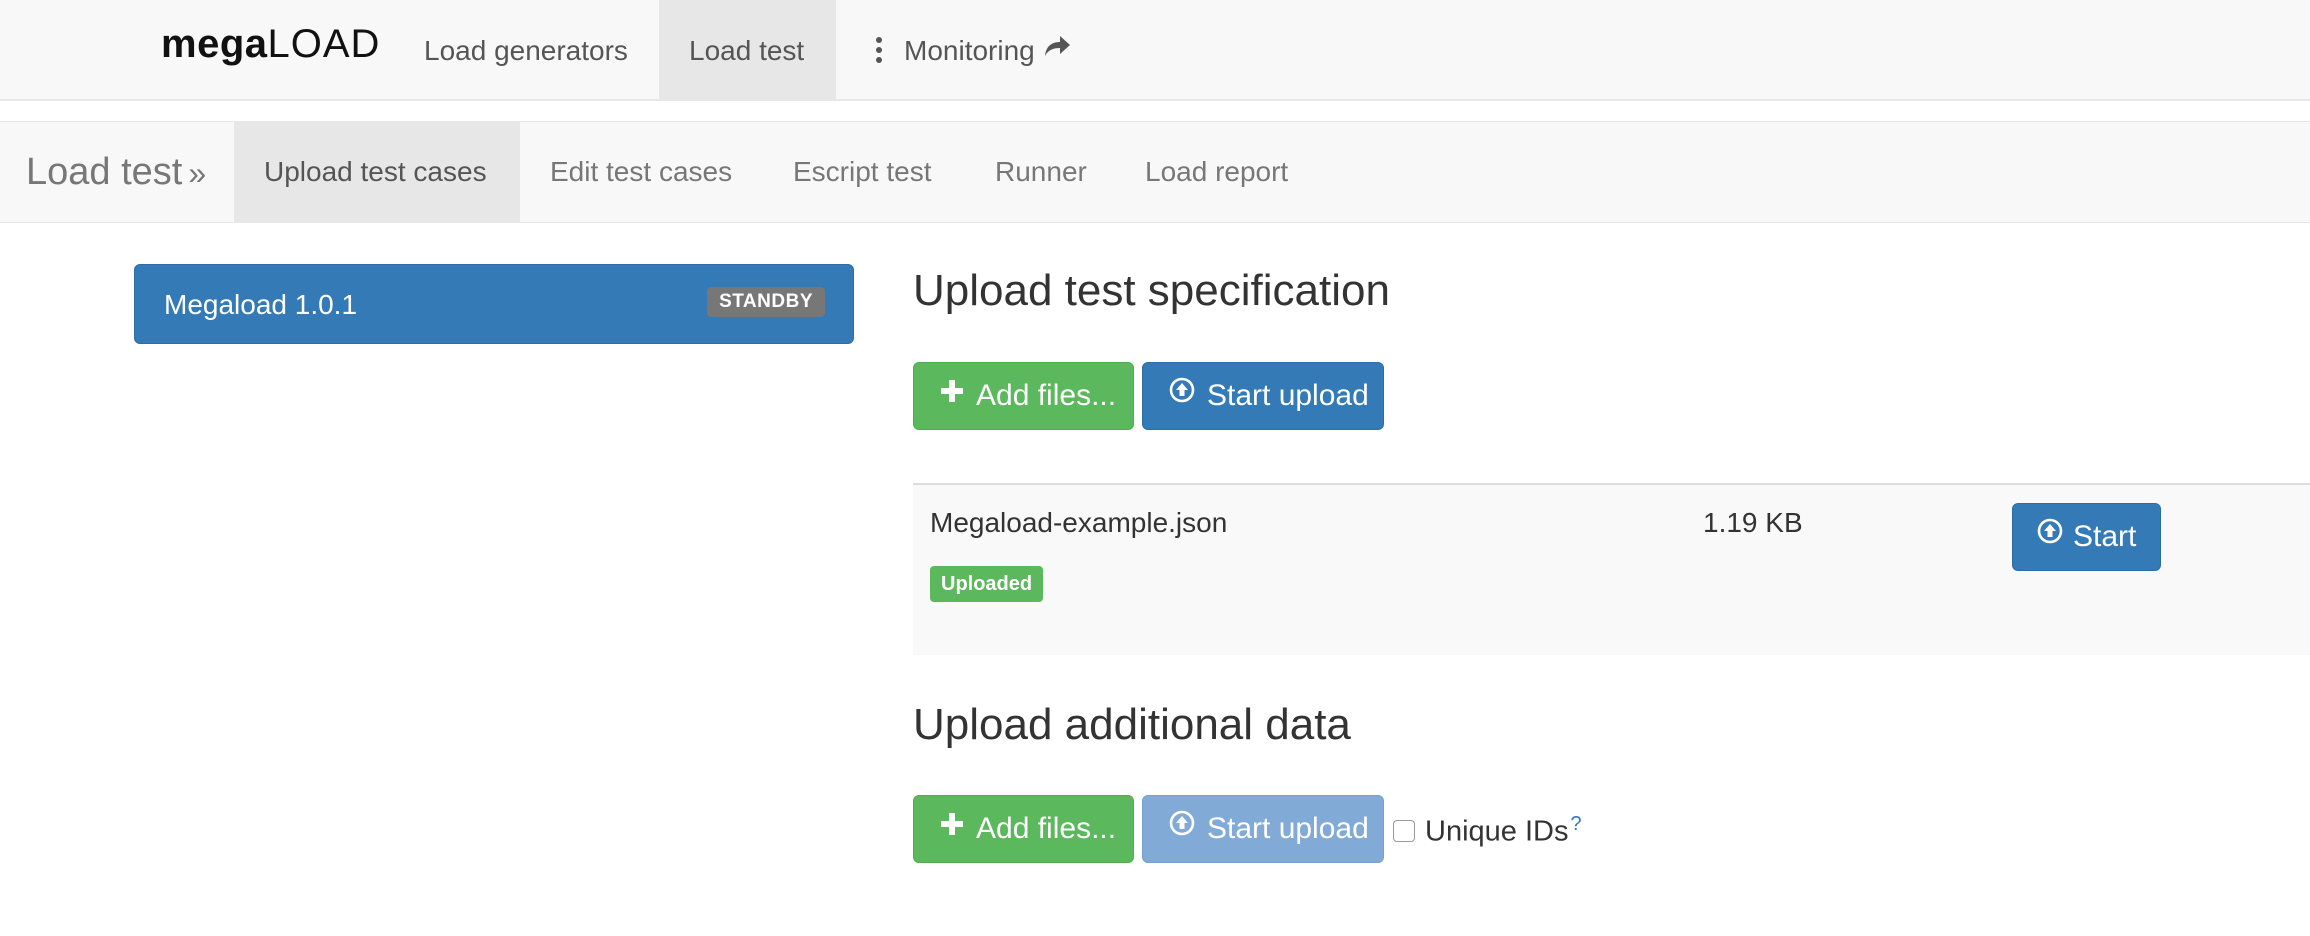  Describe the element at coordinates (1151, 290) in the screenshot. I see `spec-section-title: Upload test specification` at that location.